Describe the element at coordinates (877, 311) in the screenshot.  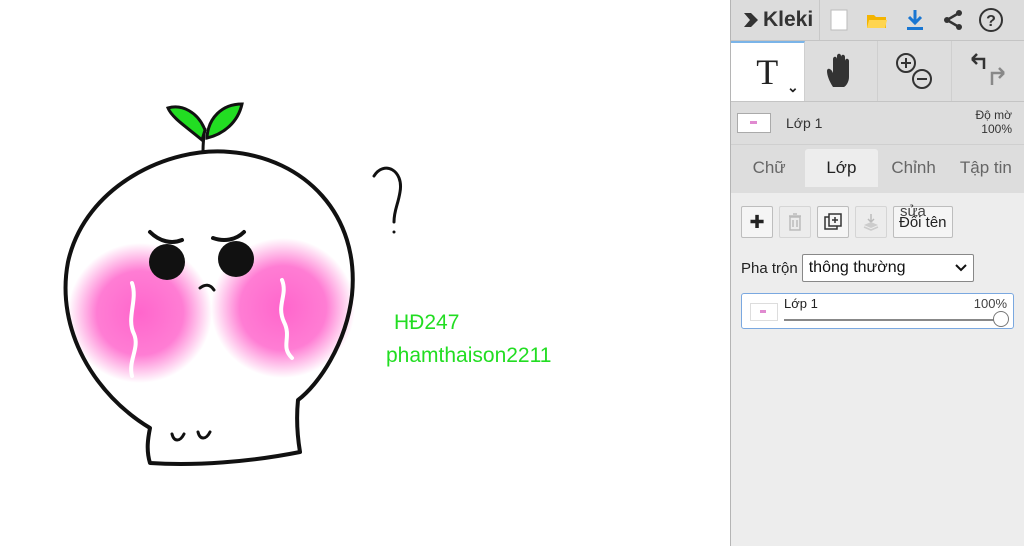
I see `layer-list-item: Lớp 1 100%` at that location.